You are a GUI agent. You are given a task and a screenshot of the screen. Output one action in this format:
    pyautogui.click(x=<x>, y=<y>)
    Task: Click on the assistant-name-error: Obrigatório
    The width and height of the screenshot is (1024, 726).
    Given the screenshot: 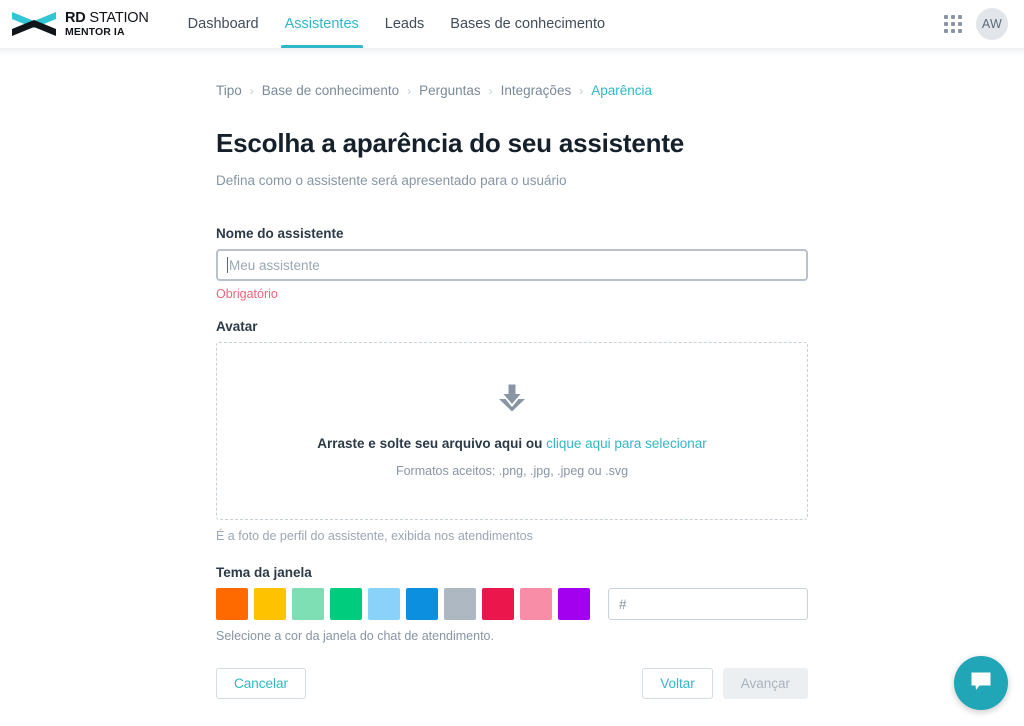 What is the action you would take?
    pyautogui.click(x=247, y=294)
    